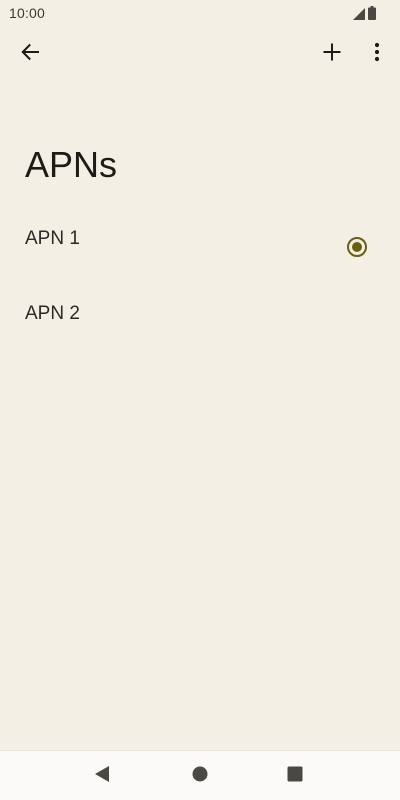  I want to click on apn-item-2: APN 2, so click(200, 312).